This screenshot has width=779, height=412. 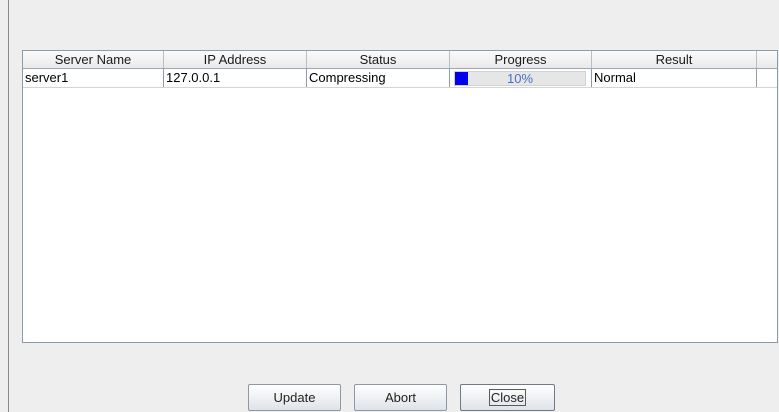 I want to click on table-row: server1 127.0.0.1 Compressing 10% Normal, so click(x=400, y=78).